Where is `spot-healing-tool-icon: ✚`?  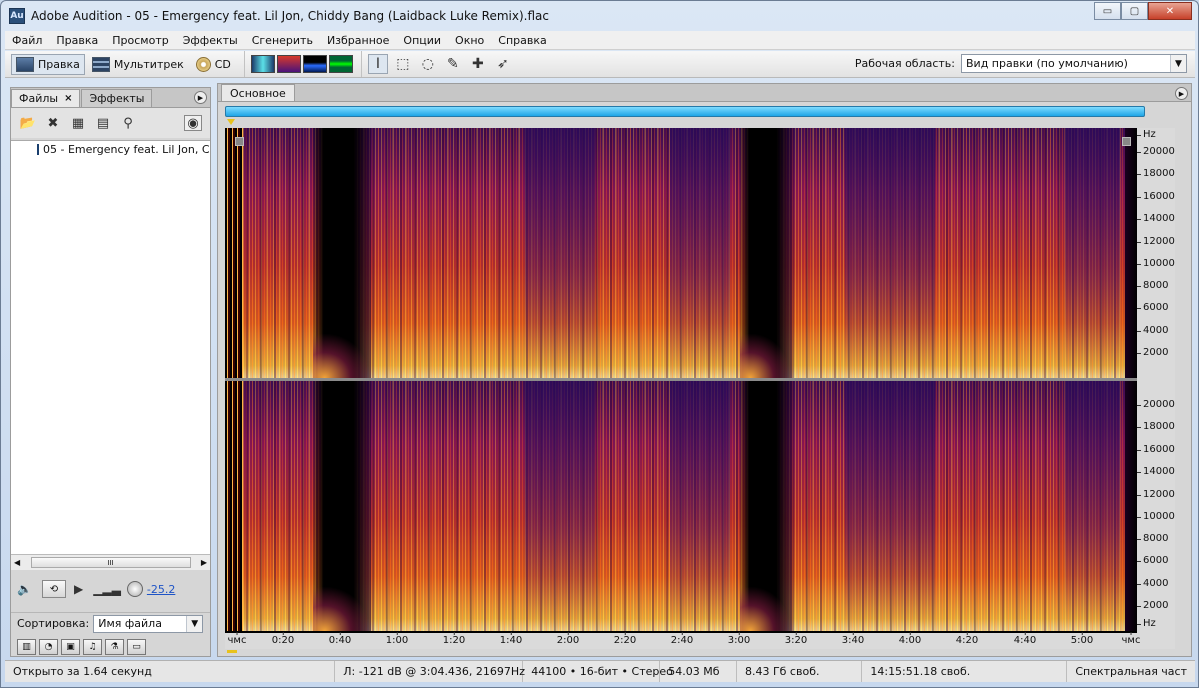
spot-healing-tool-icon: ✚ is located at coordinates (478, 64).